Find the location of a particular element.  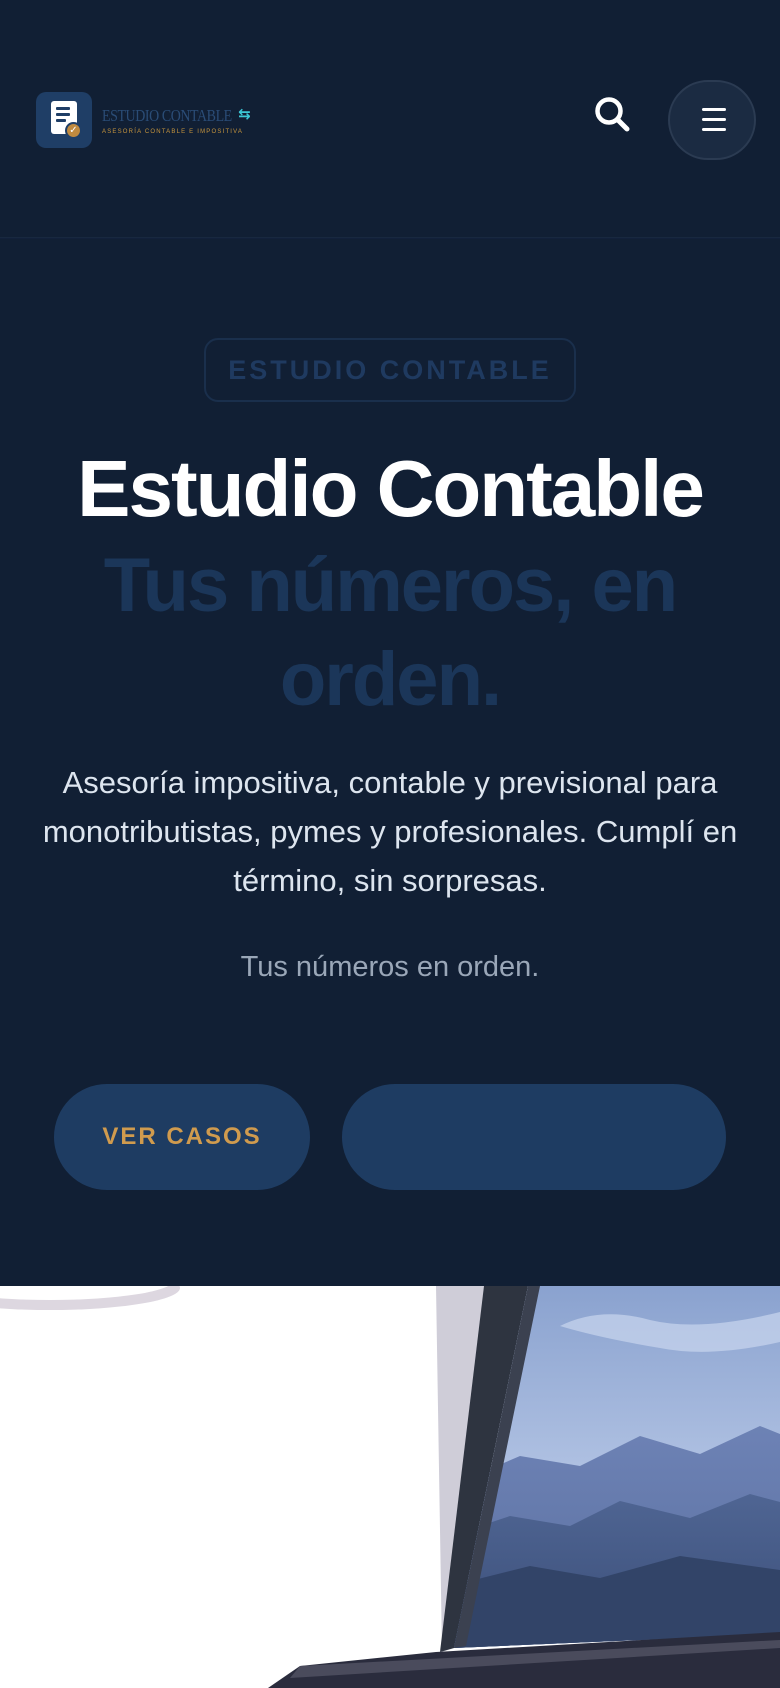

hero-tagline: Tus números en orden. is located at coordinates (390, 967).